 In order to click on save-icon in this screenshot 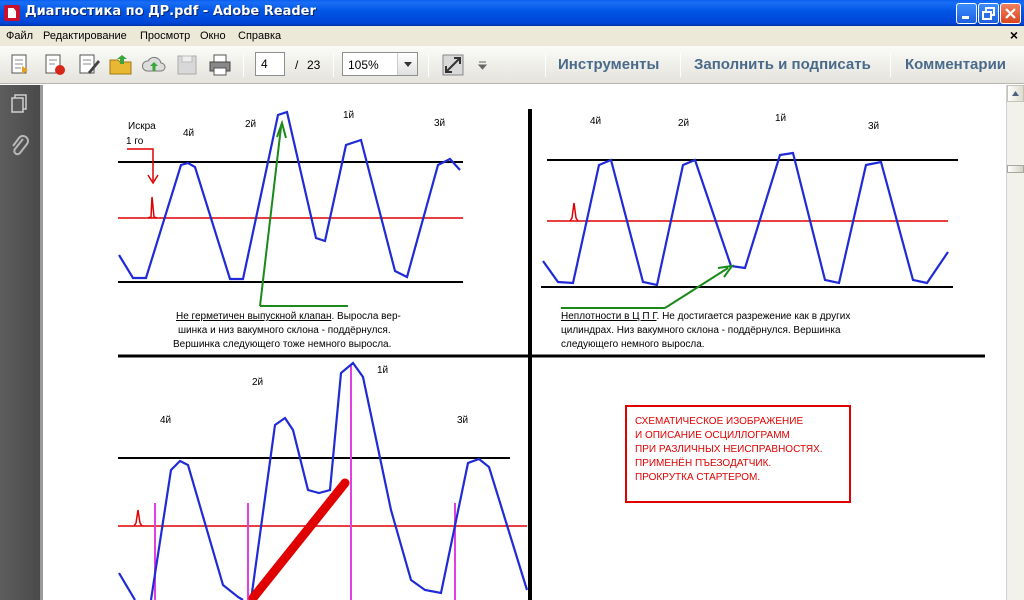, I will do `click(187, 65)`.